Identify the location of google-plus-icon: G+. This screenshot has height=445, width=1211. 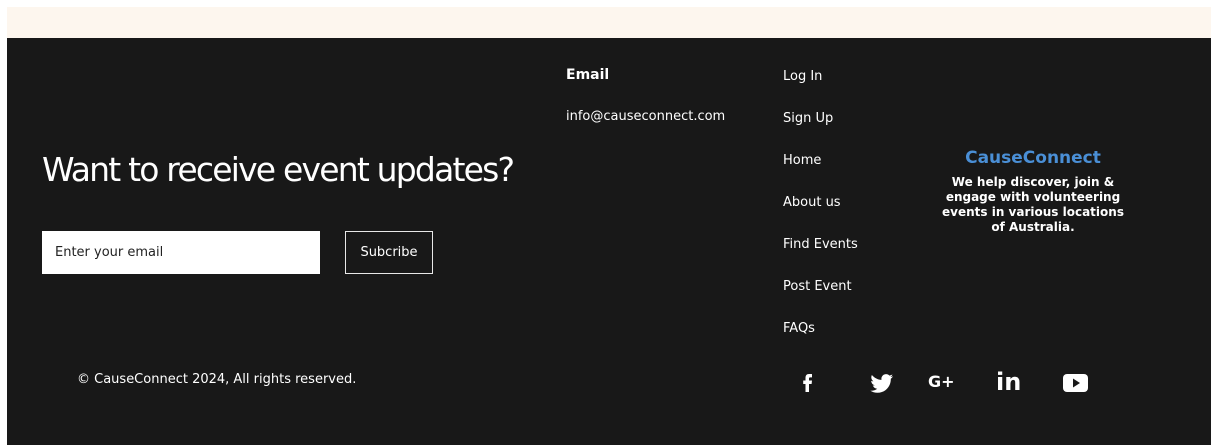
(945, 382).